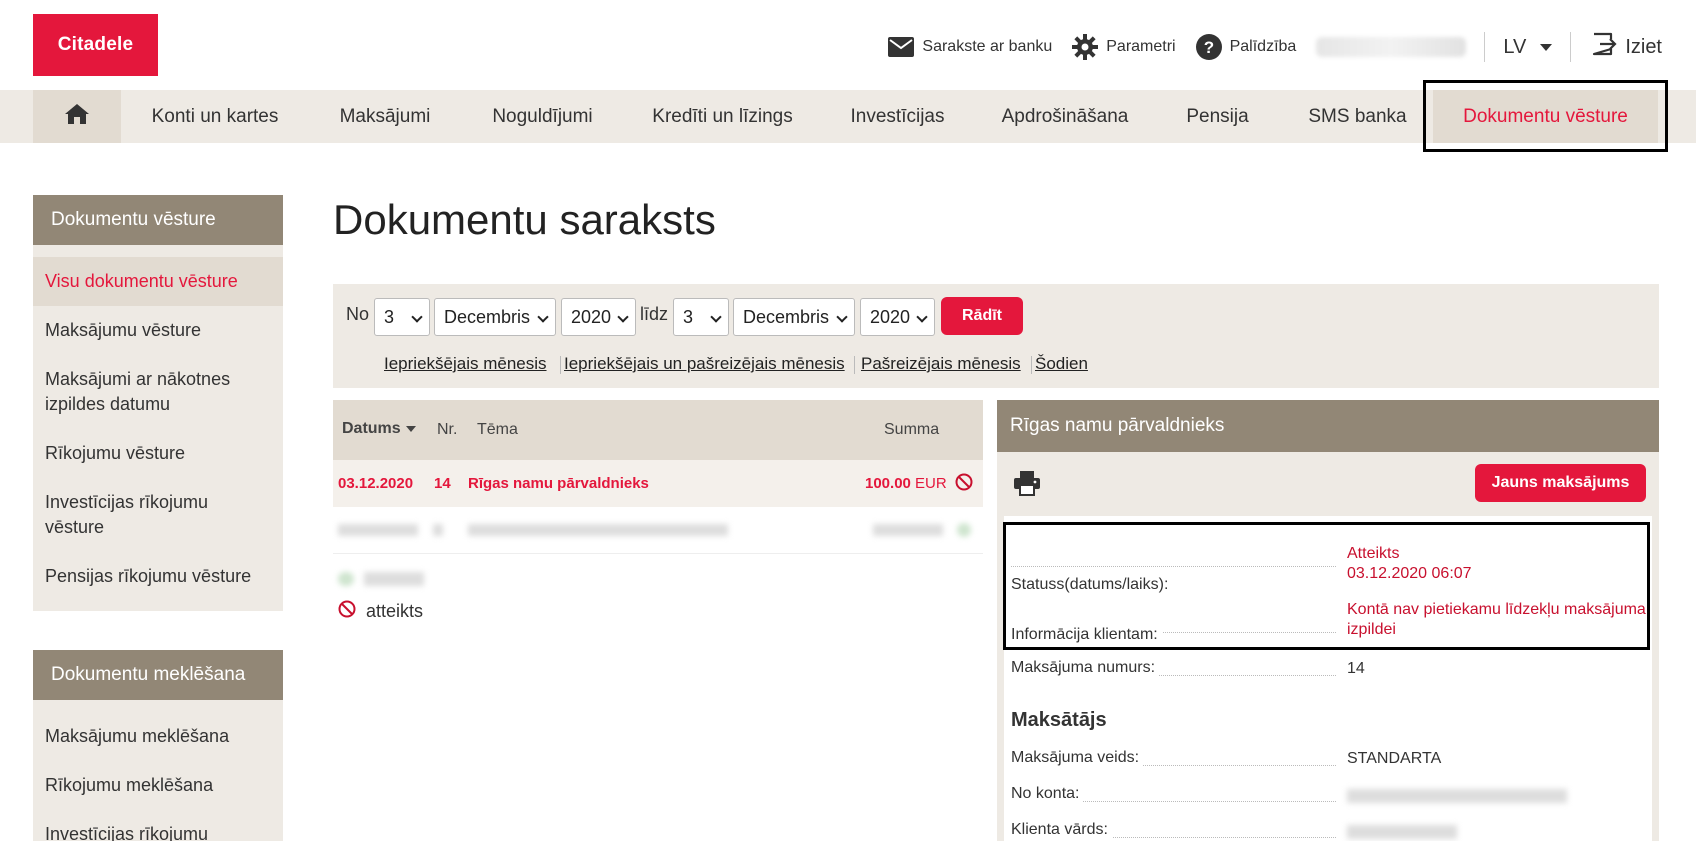 This screenshot has width=1696, height=841. I want to click on citadele-logo: Citadele, so click(95, 45).